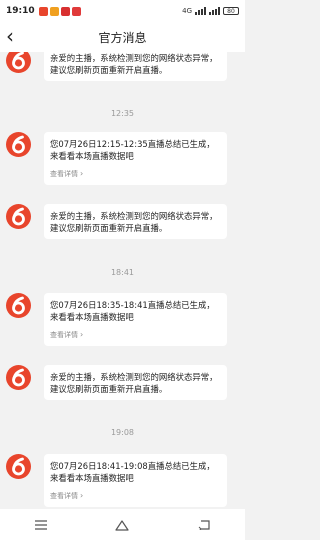  What do you see at coordinates (10, 36) in the screenshot?
I see `chevron-left-icon: ‹` at bounding box center [10, 36].